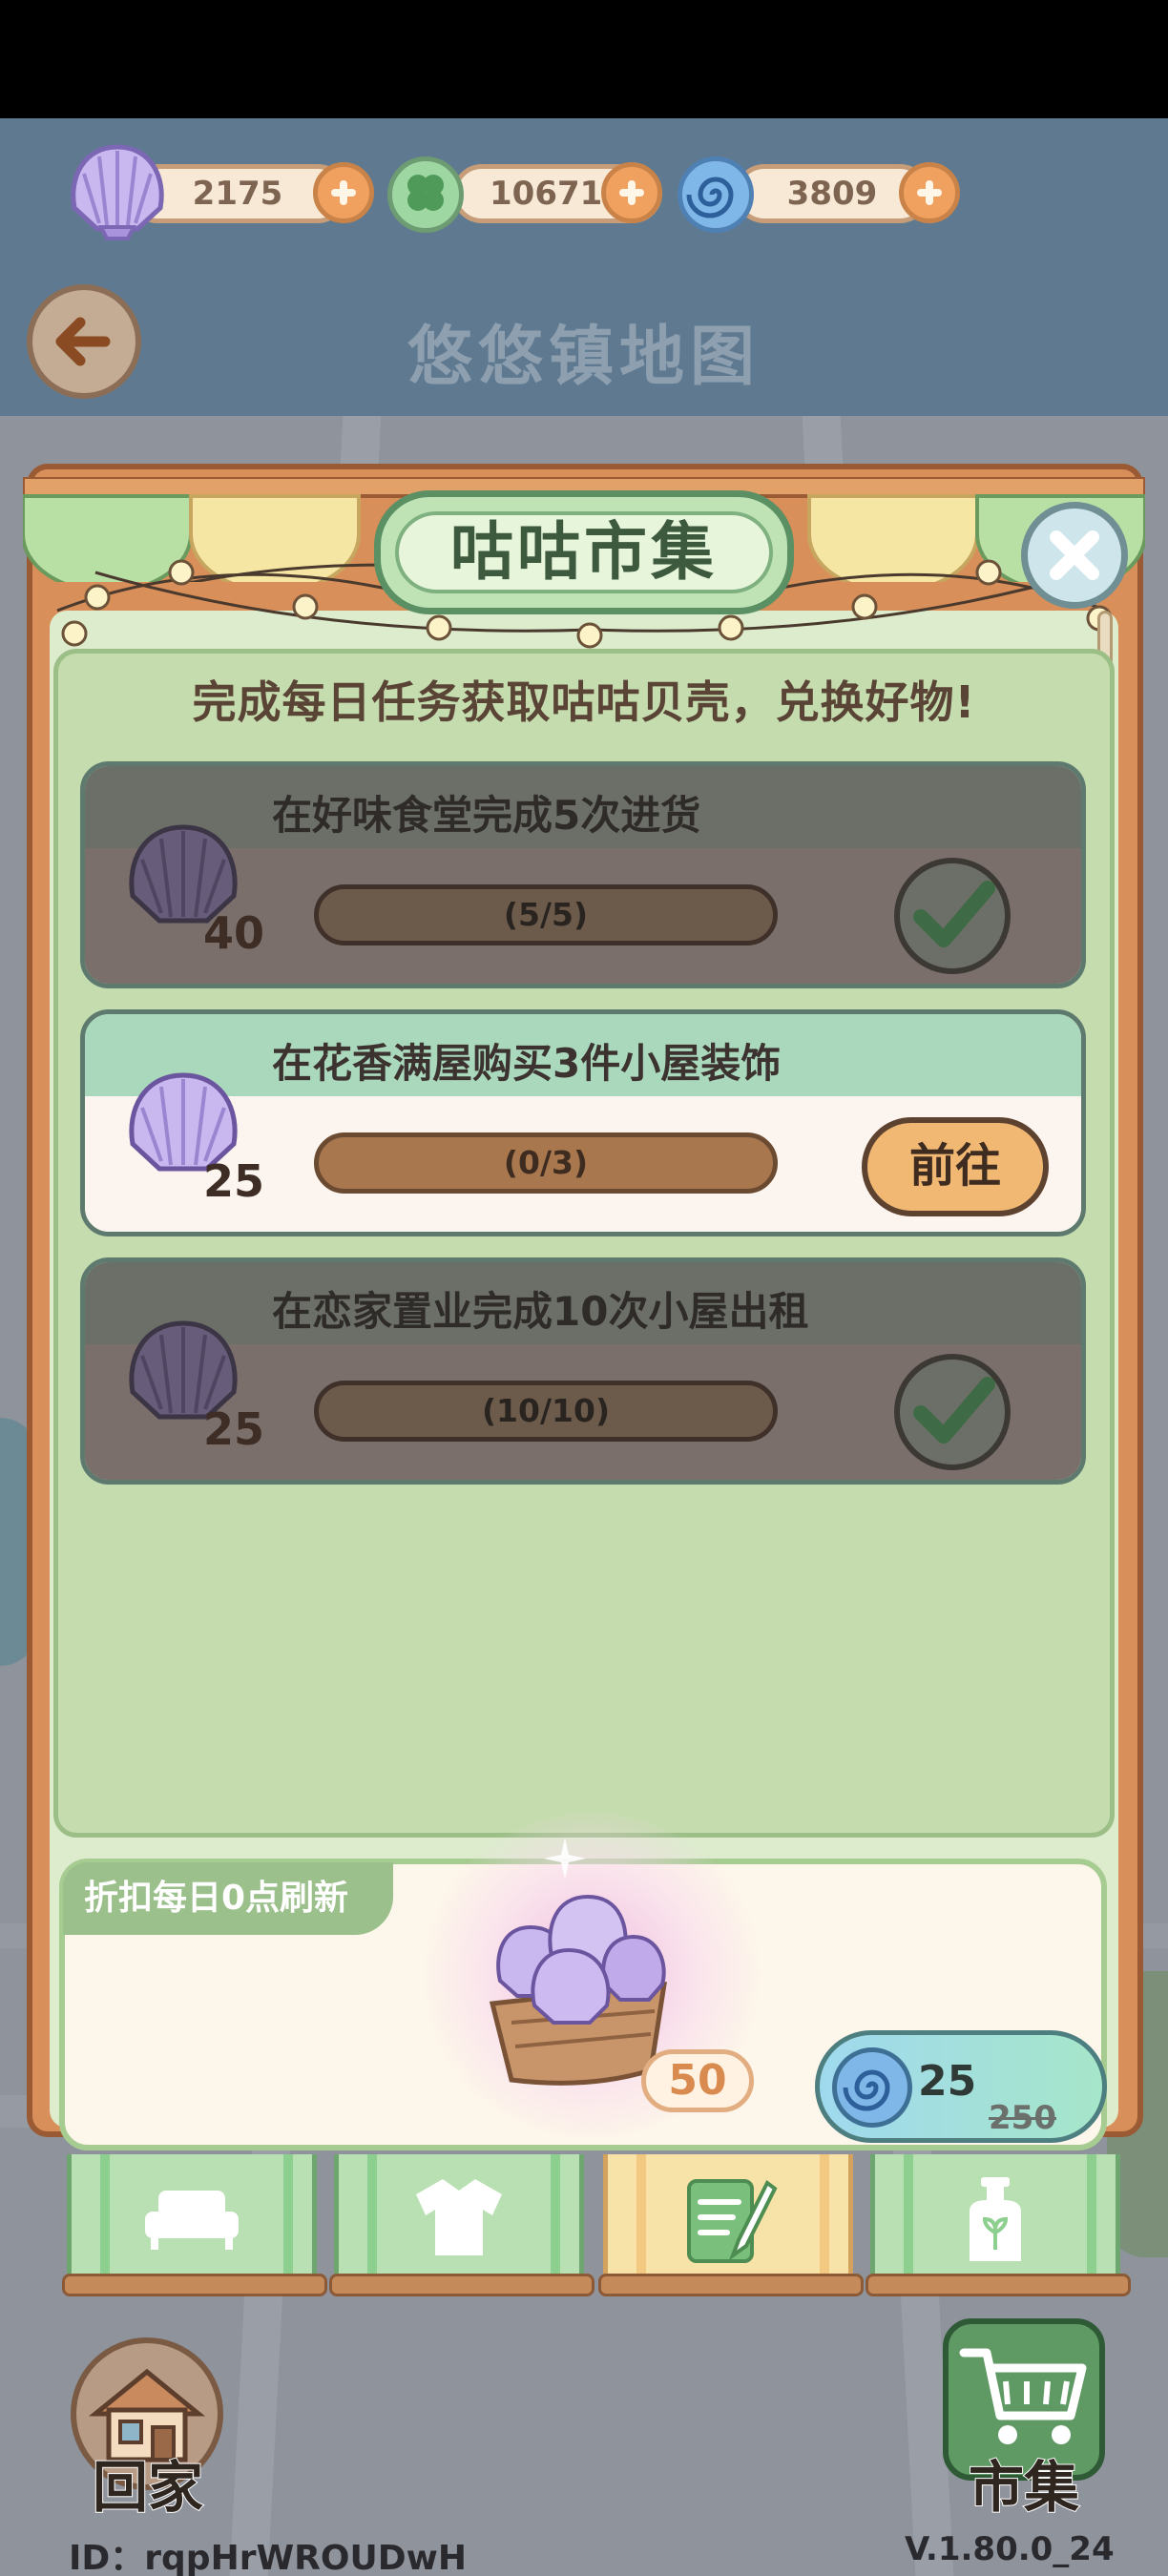 This screenshot has height=2576, width=1168. I want to click on goto-button: 前往, so click(956, 1166).